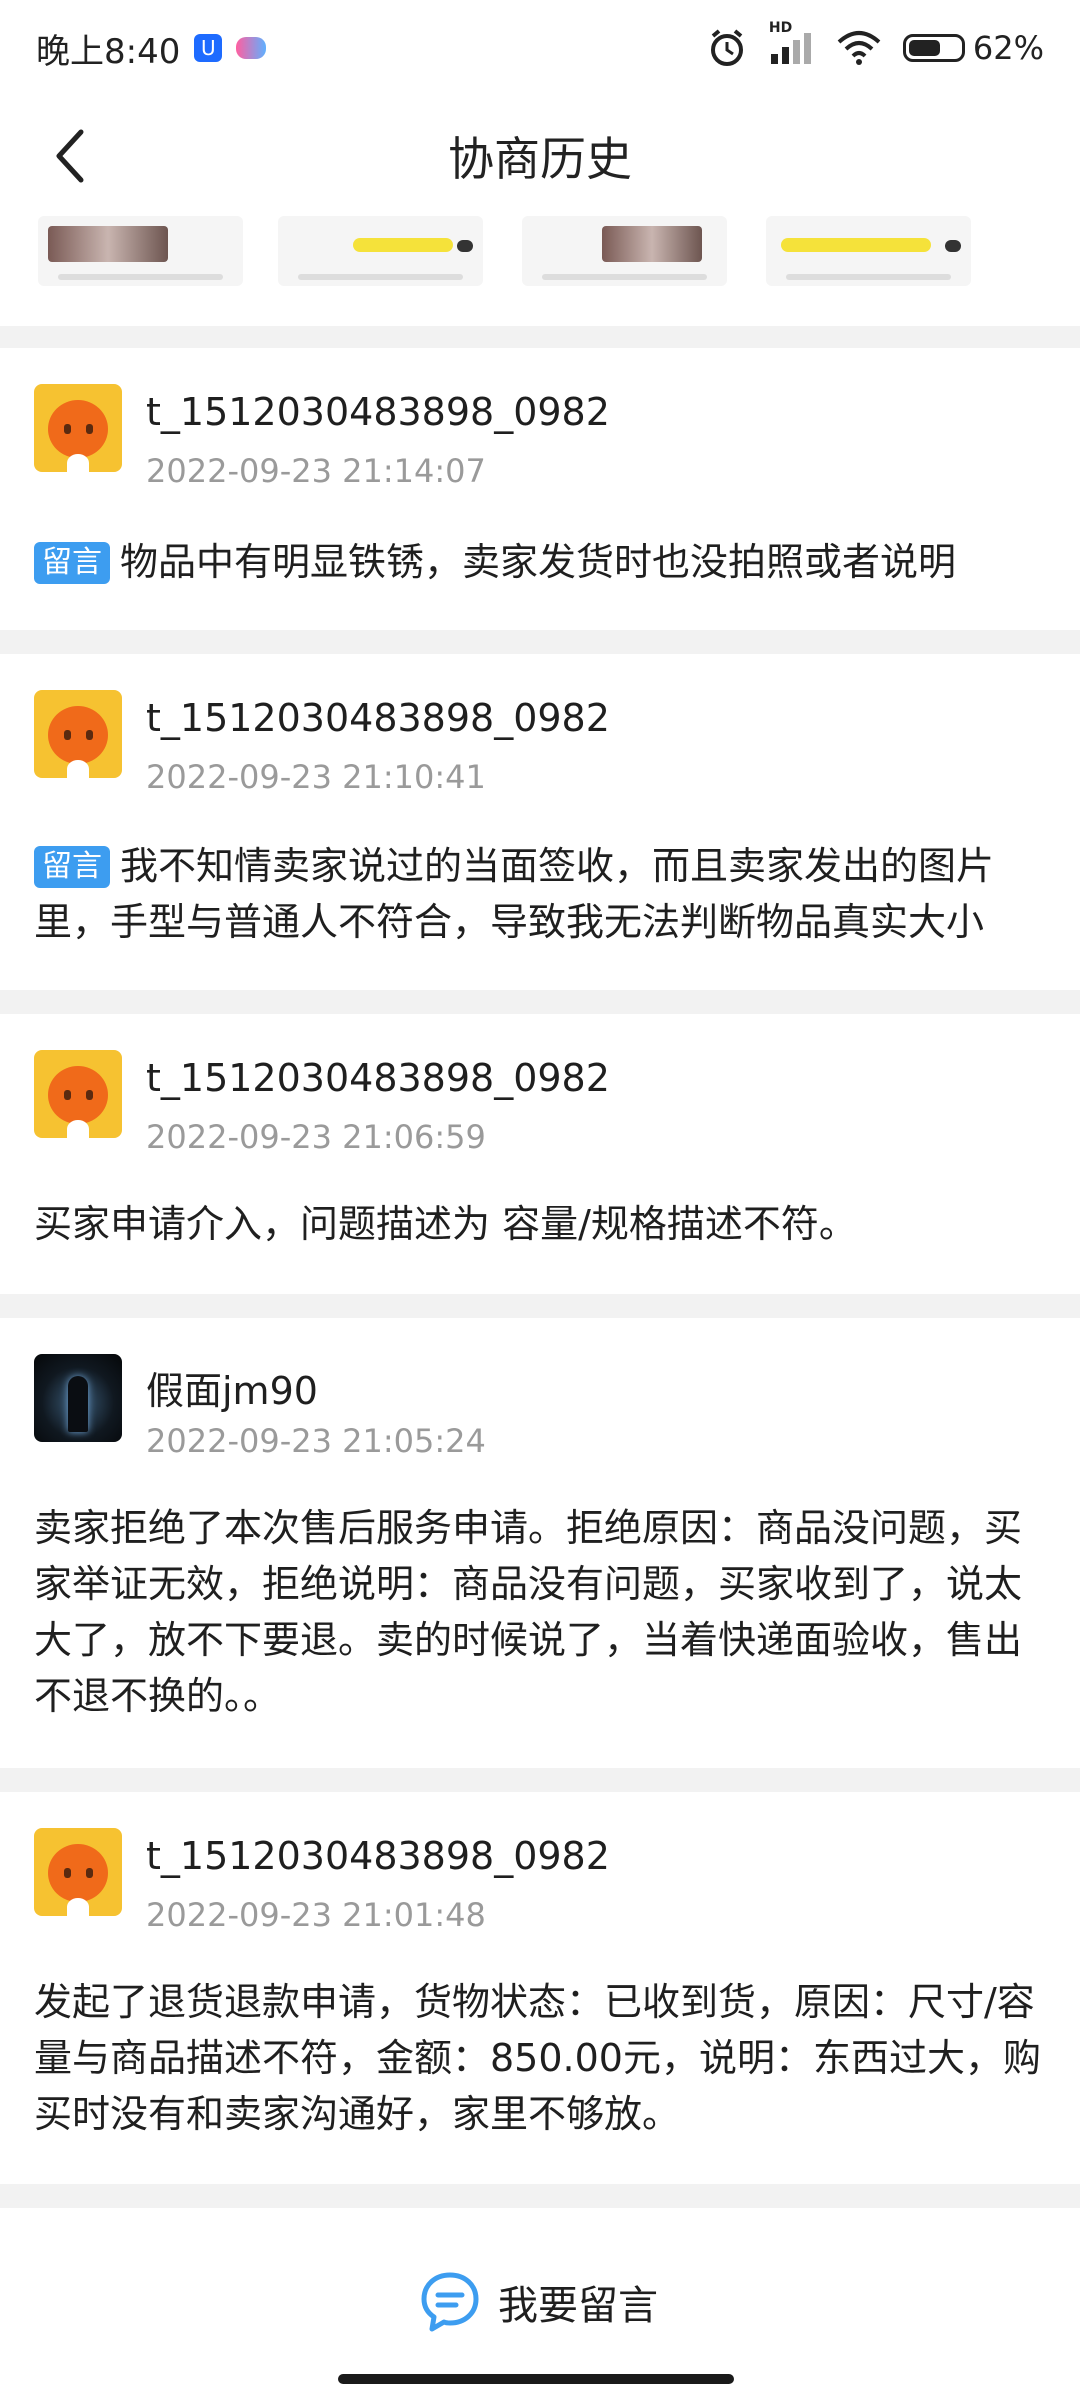  I want to click on back-button, so click(71, 156).